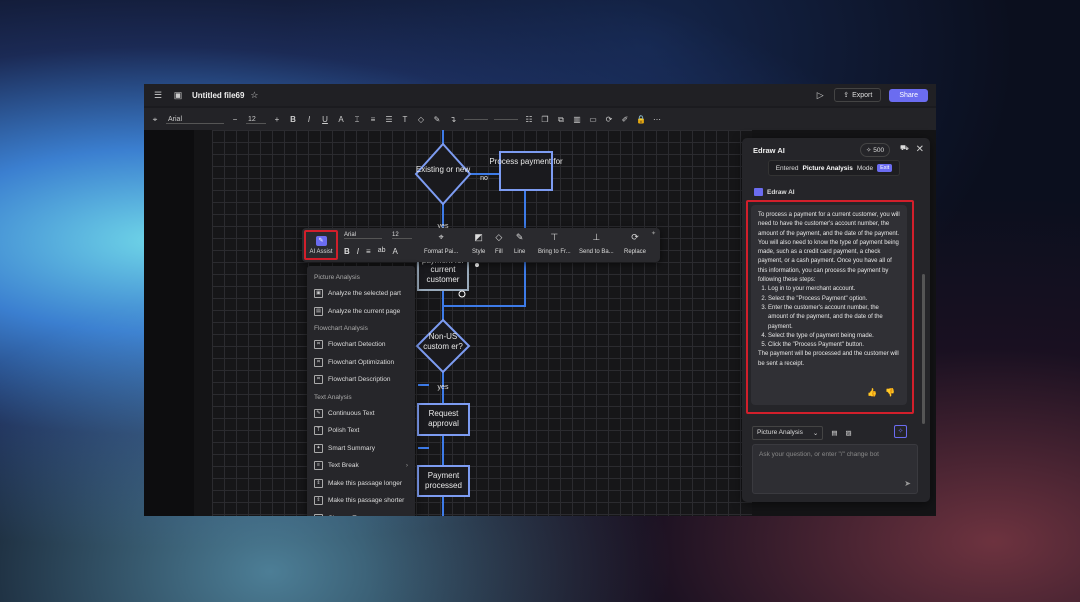 The width and height of the screenshot is (1080, 602). What do you see at coordinates (363, 235) in the screenshot?
I see `float-font-select: Arial` at bounding box center [363, 235].